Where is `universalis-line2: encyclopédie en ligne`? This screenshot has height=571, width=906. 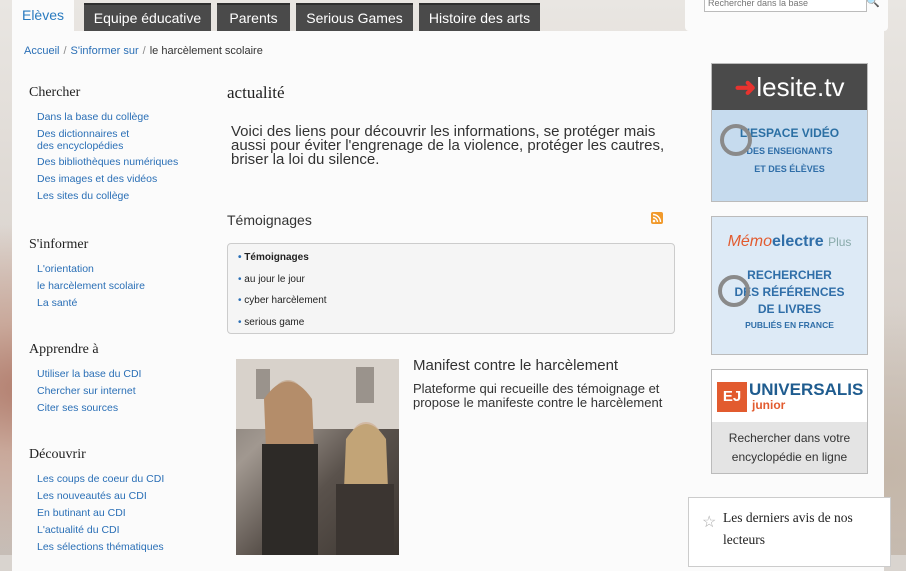
universalis-line2: encyclopédie en ligne is located at coordinates (789, 457).